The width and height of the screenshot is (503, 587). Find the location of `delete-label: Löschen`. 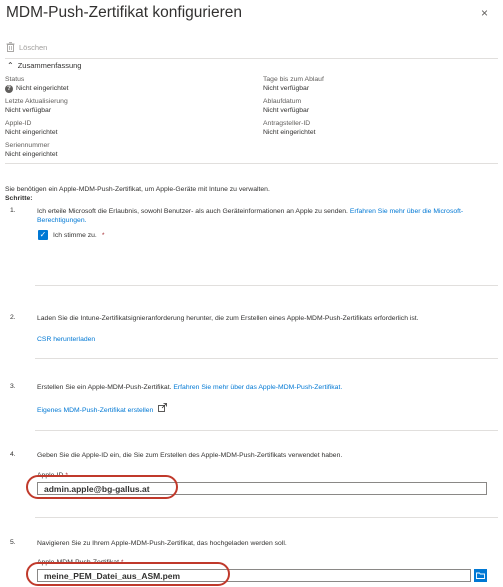

delete-label: Löschen is located at coordinates (33, 47).